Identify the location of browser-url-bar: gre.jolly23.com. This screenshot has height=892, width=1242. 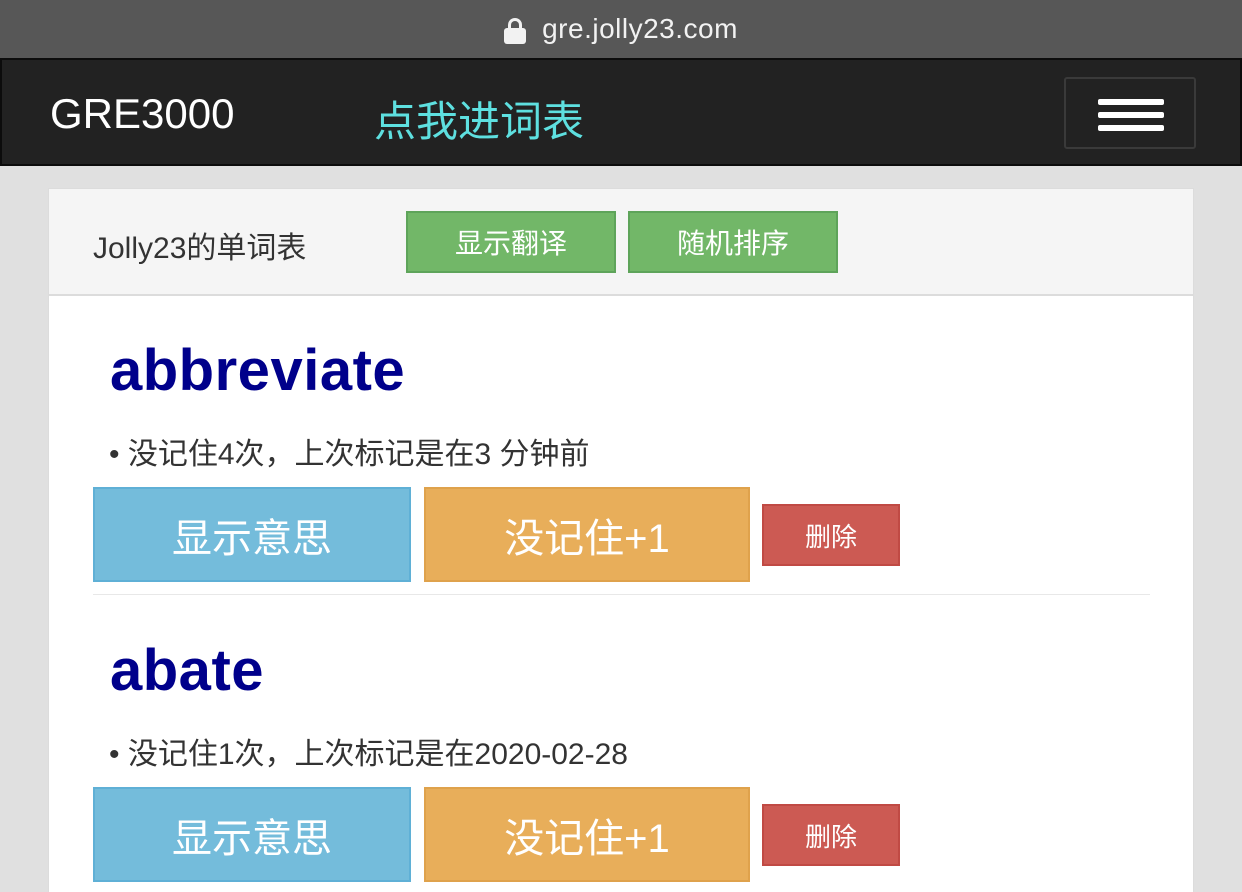
(621, 29).